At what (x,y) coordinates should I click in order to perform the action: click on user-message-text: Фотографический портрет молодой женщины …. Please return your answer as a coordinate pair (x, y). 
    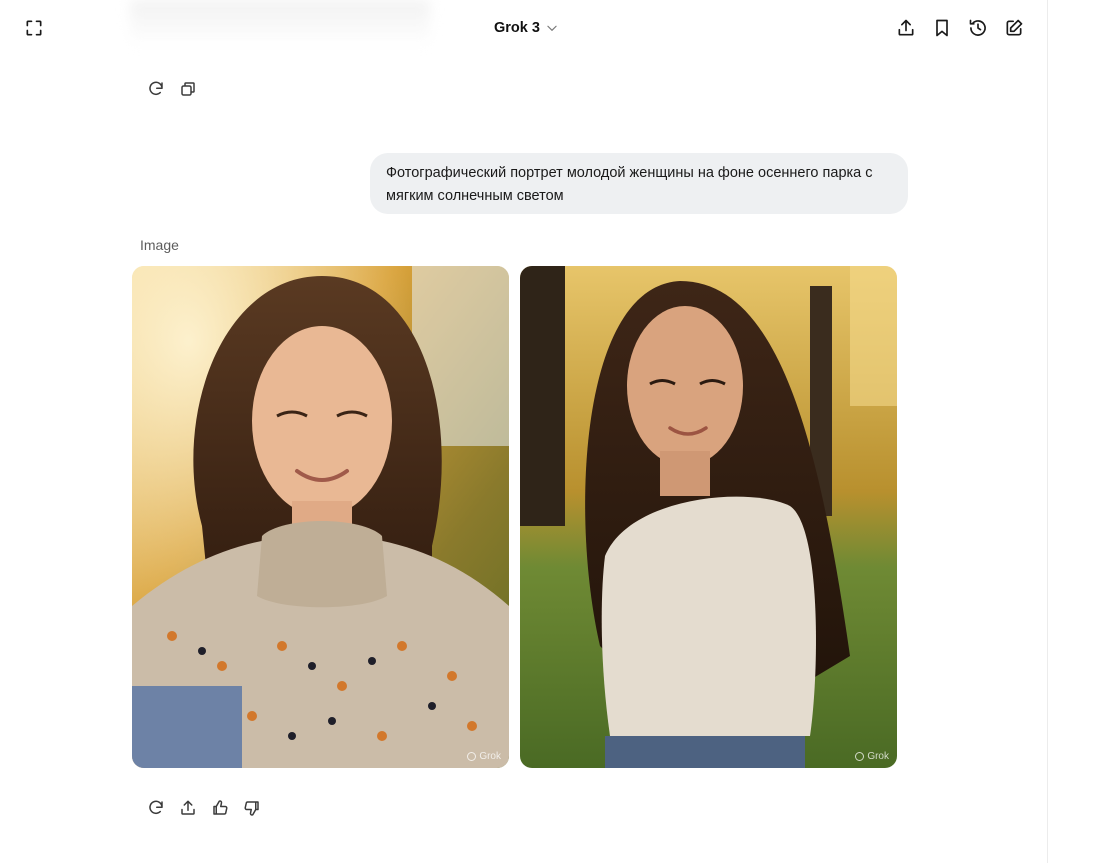
    Looking at the image, I should click on (629, 184).